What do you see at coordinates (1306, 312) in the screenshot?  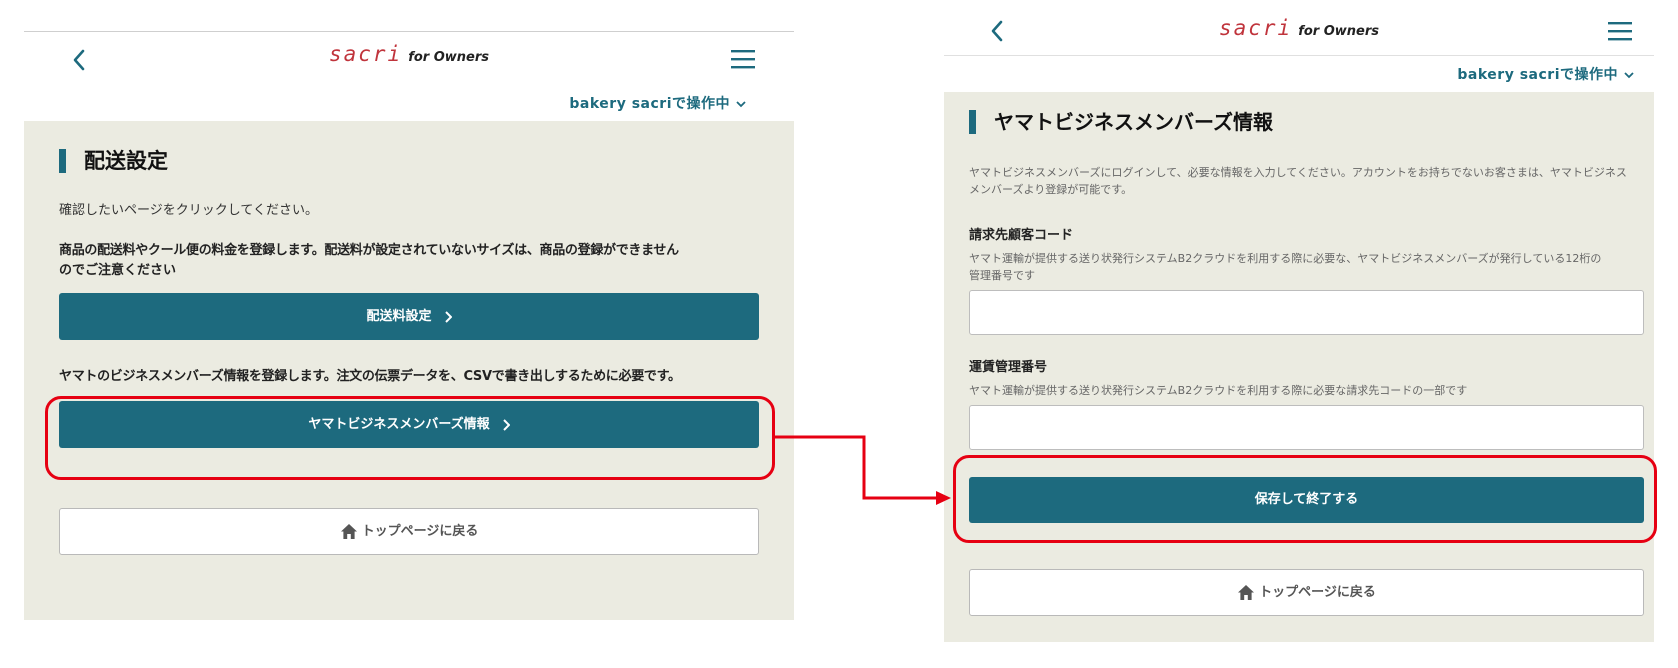 I see `billing-customer-code-input` at bounding box center [1306, 312].